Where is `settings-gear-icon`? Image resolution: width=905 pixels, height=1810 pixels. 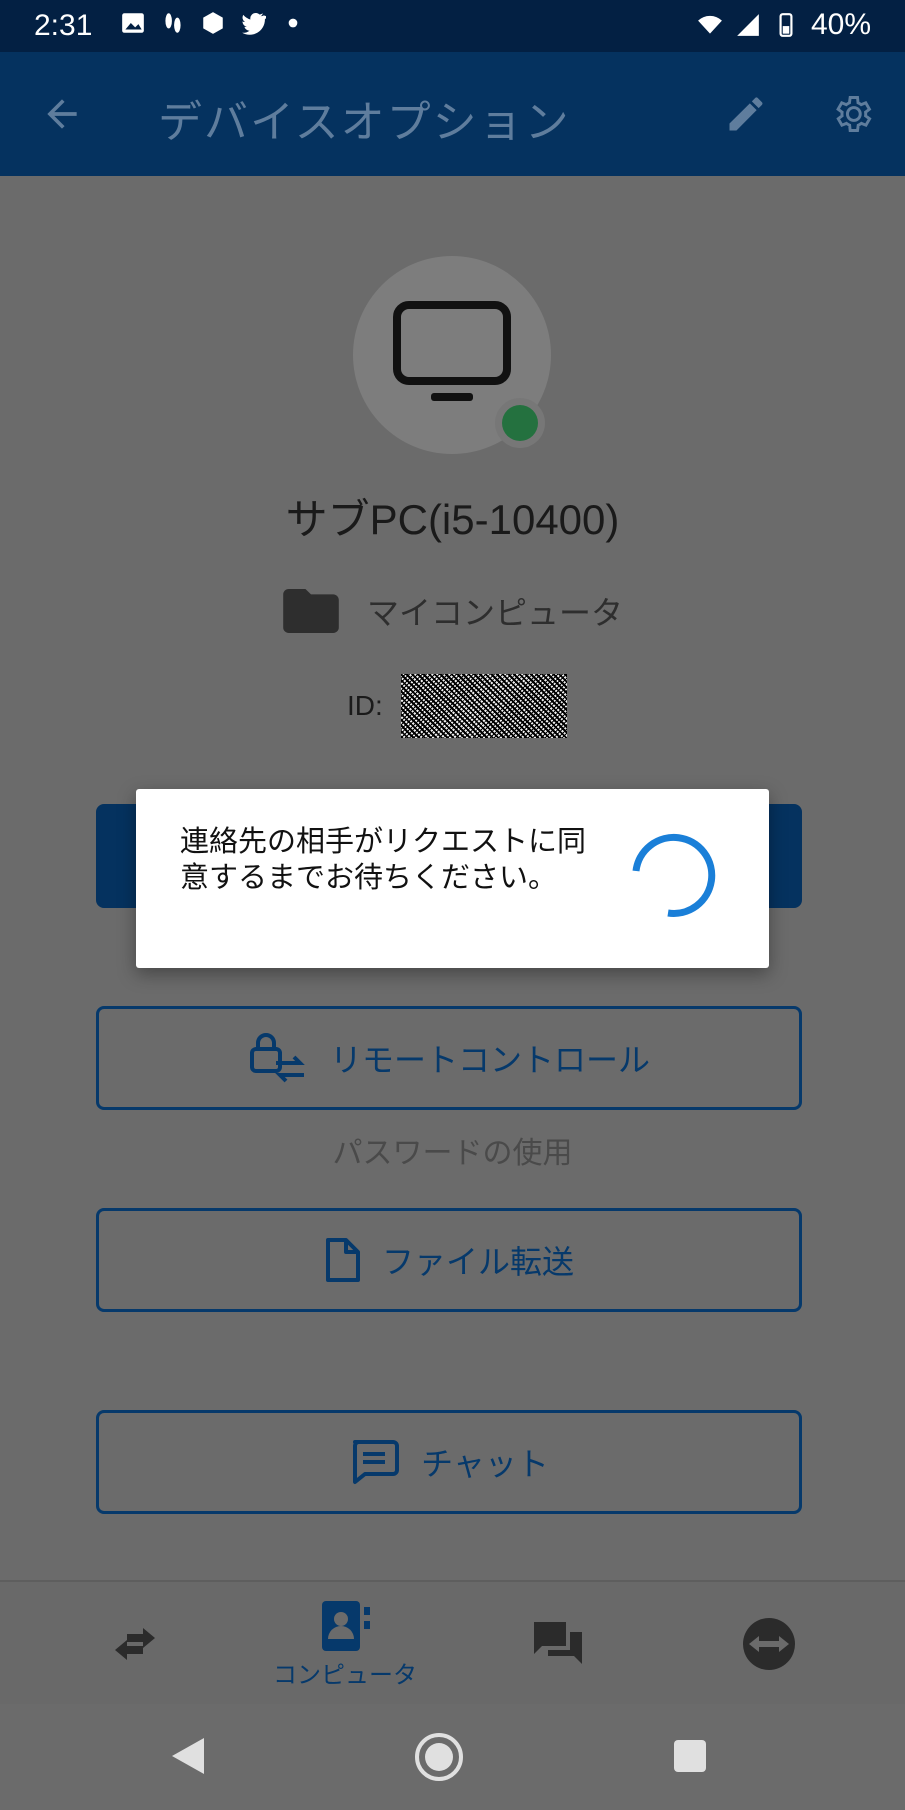
settings-gear-icon is located at coordinates (852, 114).